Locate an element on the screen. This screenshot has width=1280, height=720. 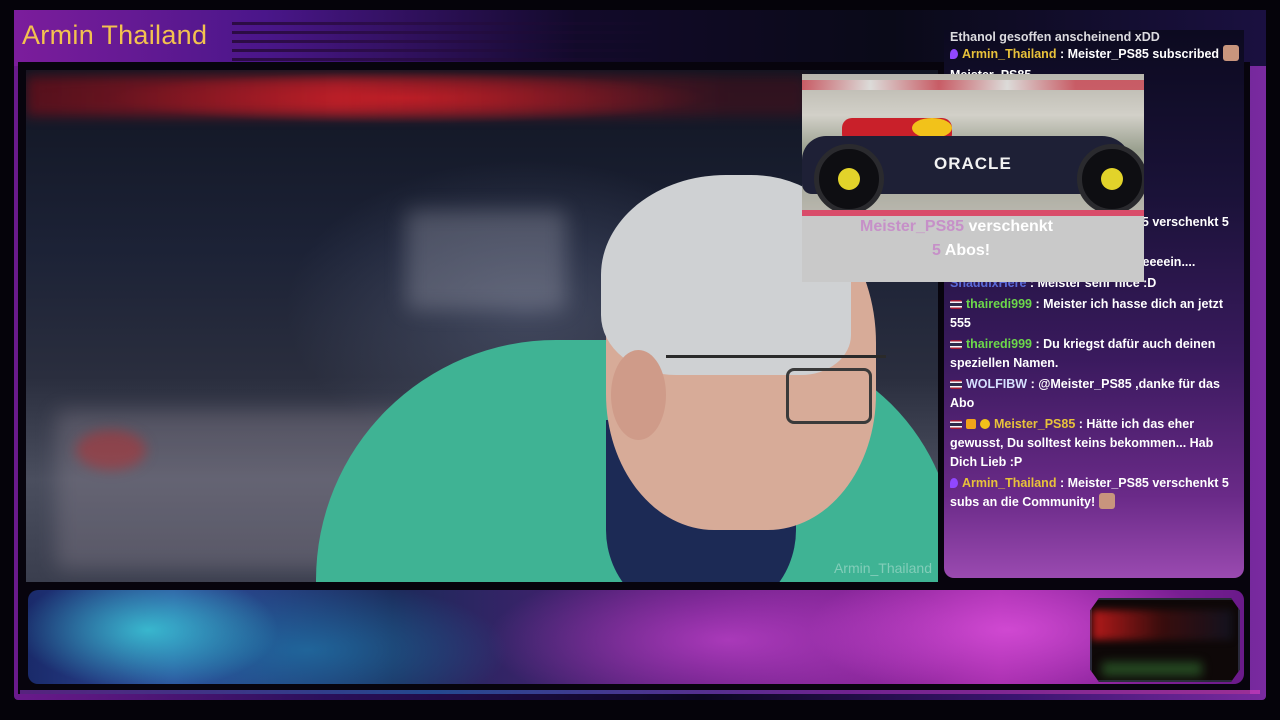
camera-preview-box is located at coordinates (1165, 640).